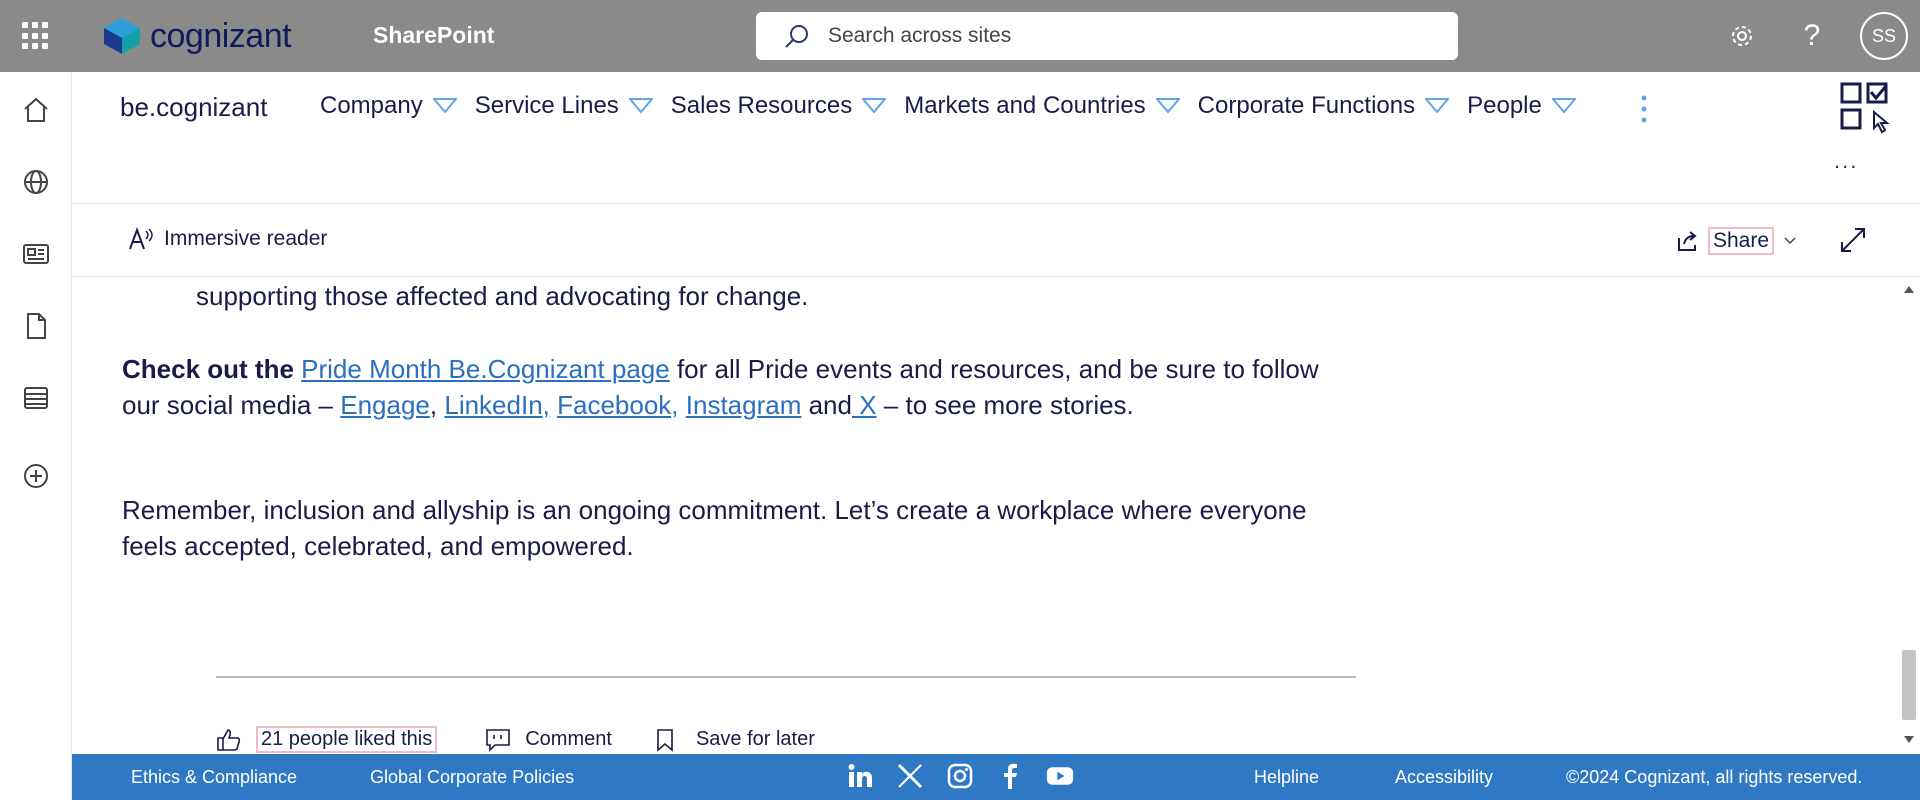 The height and width of the screenshot is (800, 1920). What do you see at coordinates (36, 476) in the screenshot?
I see `add-icon` at bounding box center [36, 476].